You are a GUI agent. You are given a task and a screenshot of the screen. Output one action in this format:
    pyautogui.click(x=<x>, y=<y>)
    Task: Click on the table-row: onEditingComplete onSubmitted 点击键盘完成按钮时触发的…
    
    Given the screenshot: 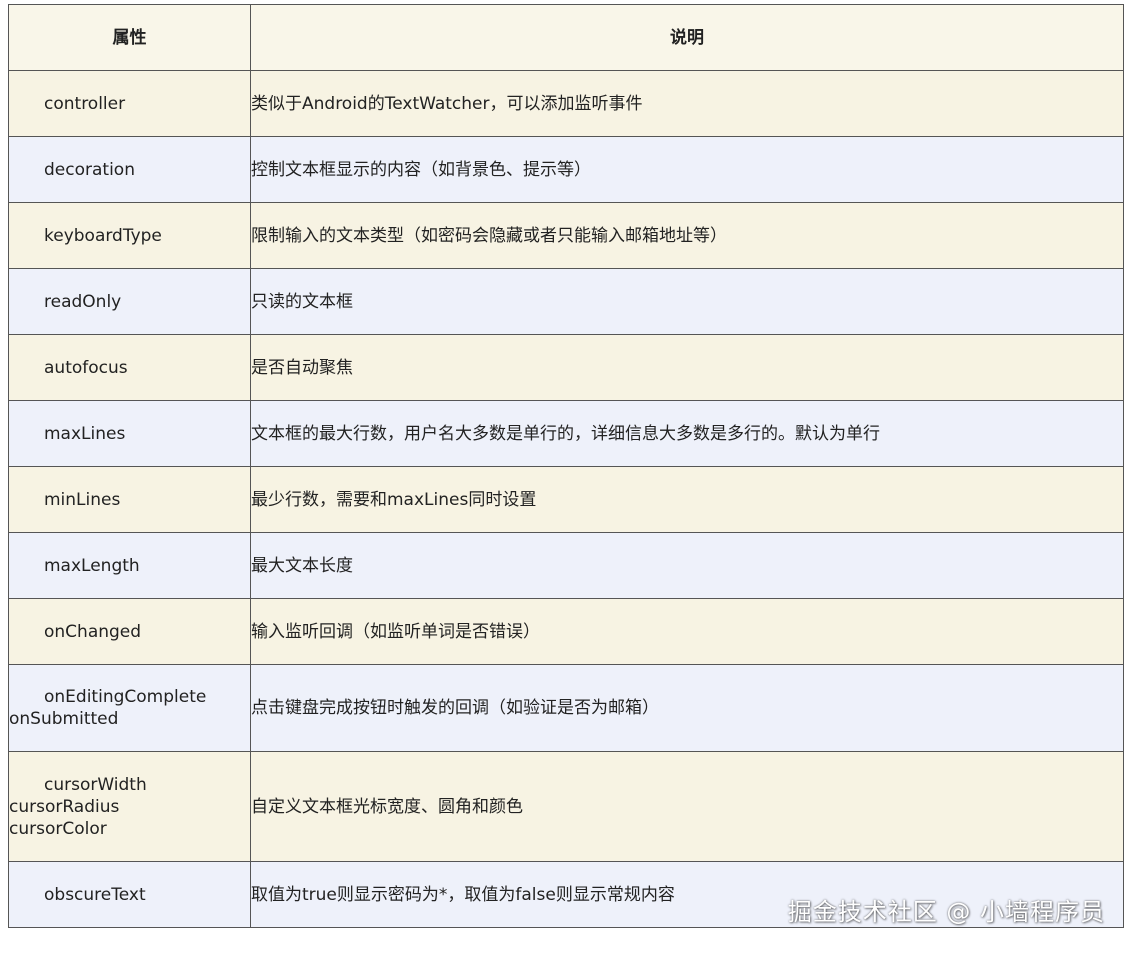 What is the action you would take?
    pyautogui.click(x=566, y=708)
    